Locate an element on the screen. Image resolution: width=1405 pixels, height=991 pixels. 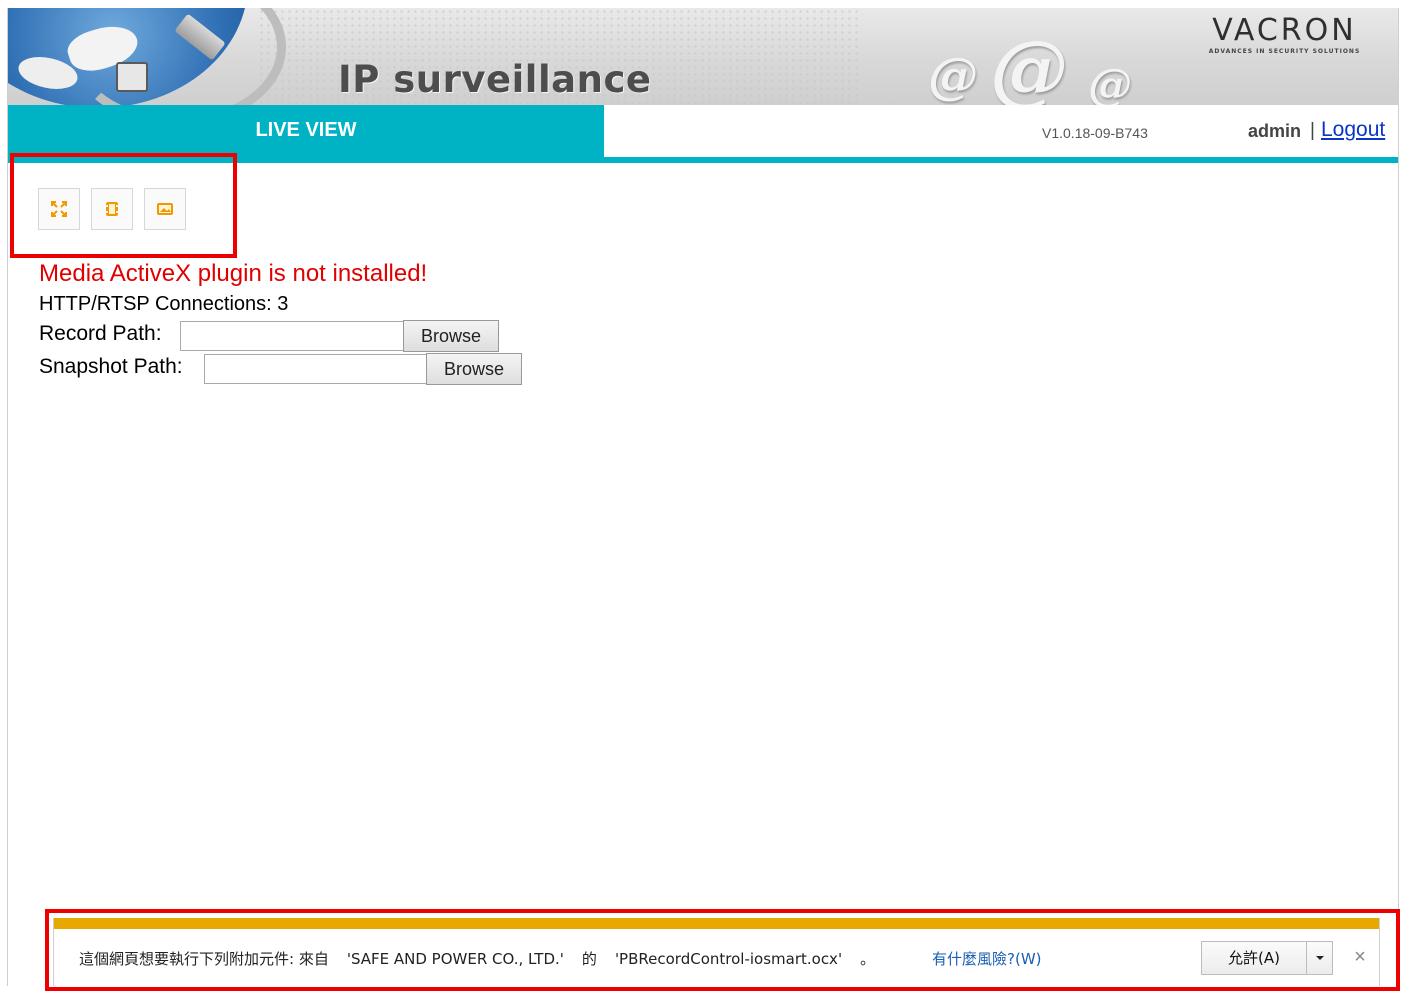
record-icon is located at coordinates (112, 209).